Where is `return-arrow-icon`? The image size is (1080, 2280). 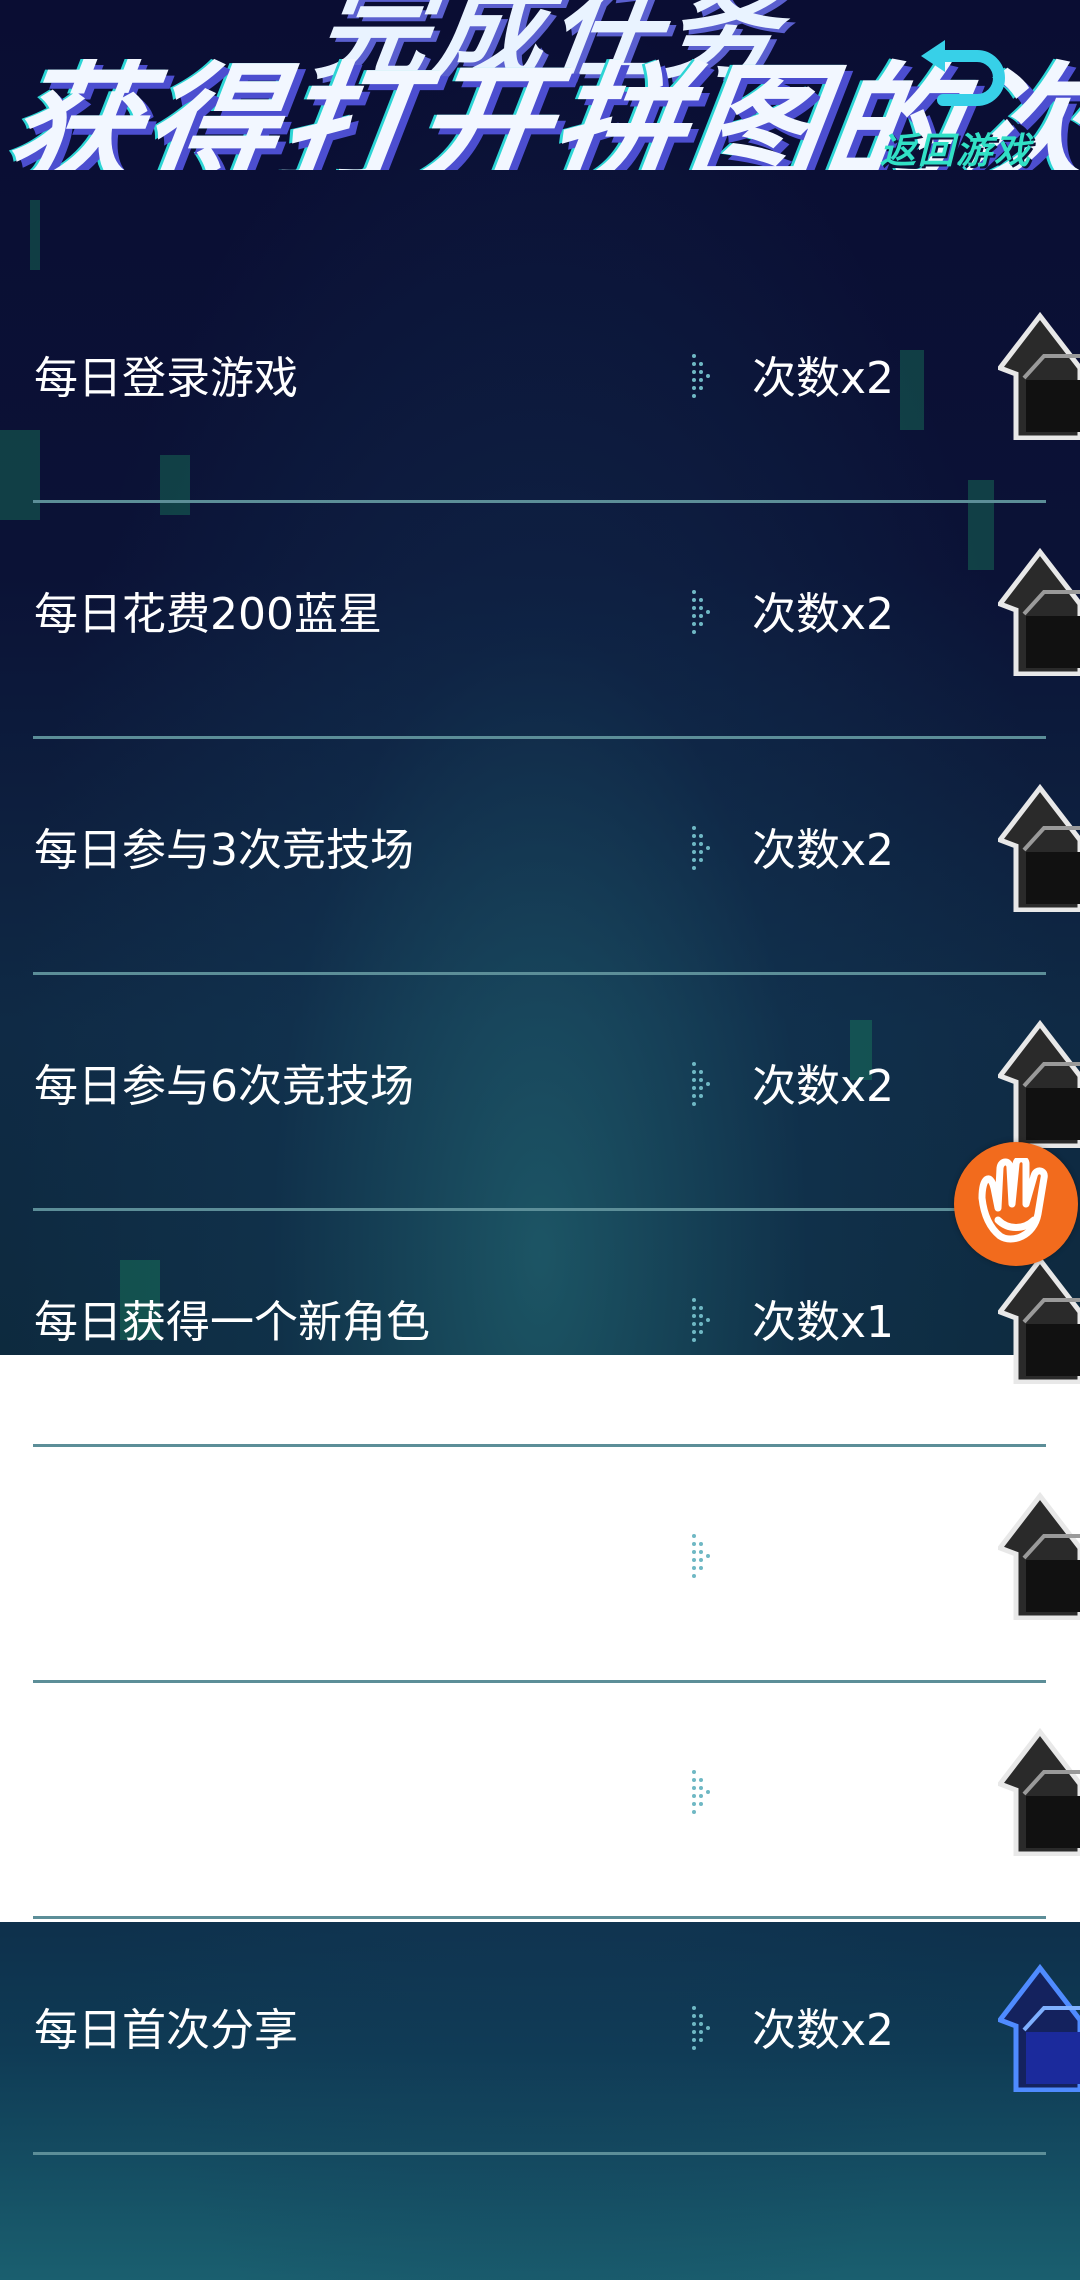
return-arrow-icon is located at coordinates (963, 73).